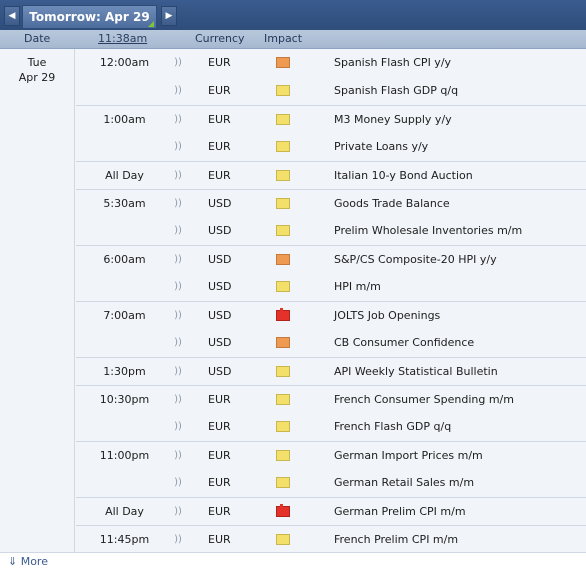 This screenshot has width=586, height=568. Describe the element at coordinates (37, 62) in the screenshot. I see `day-weekday: Tue` at that location.